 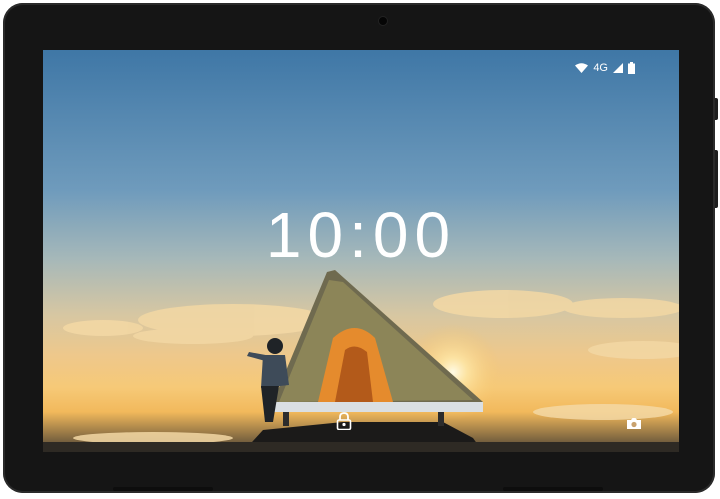 What do you see at coordinates (634, 423) in the screenshot?
I see `camera-icon` at bounding box center [634, 423].